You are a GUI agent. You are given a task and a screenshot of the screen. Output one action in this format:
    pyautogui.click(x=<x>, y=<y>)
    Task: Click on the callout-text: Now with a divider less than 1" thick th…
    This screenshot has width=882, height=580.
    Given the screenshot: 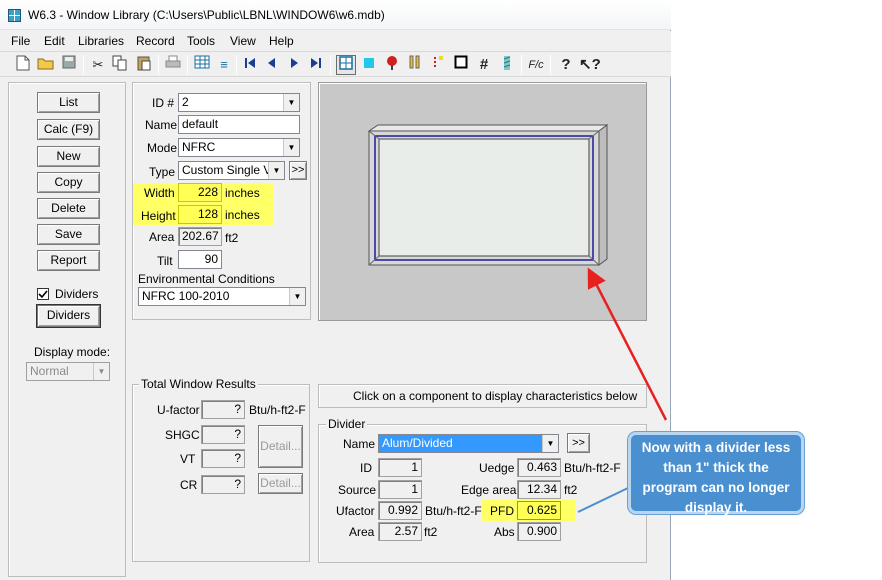 What is the action you would take?
    pyautogui.click(x=716, y=477)
    